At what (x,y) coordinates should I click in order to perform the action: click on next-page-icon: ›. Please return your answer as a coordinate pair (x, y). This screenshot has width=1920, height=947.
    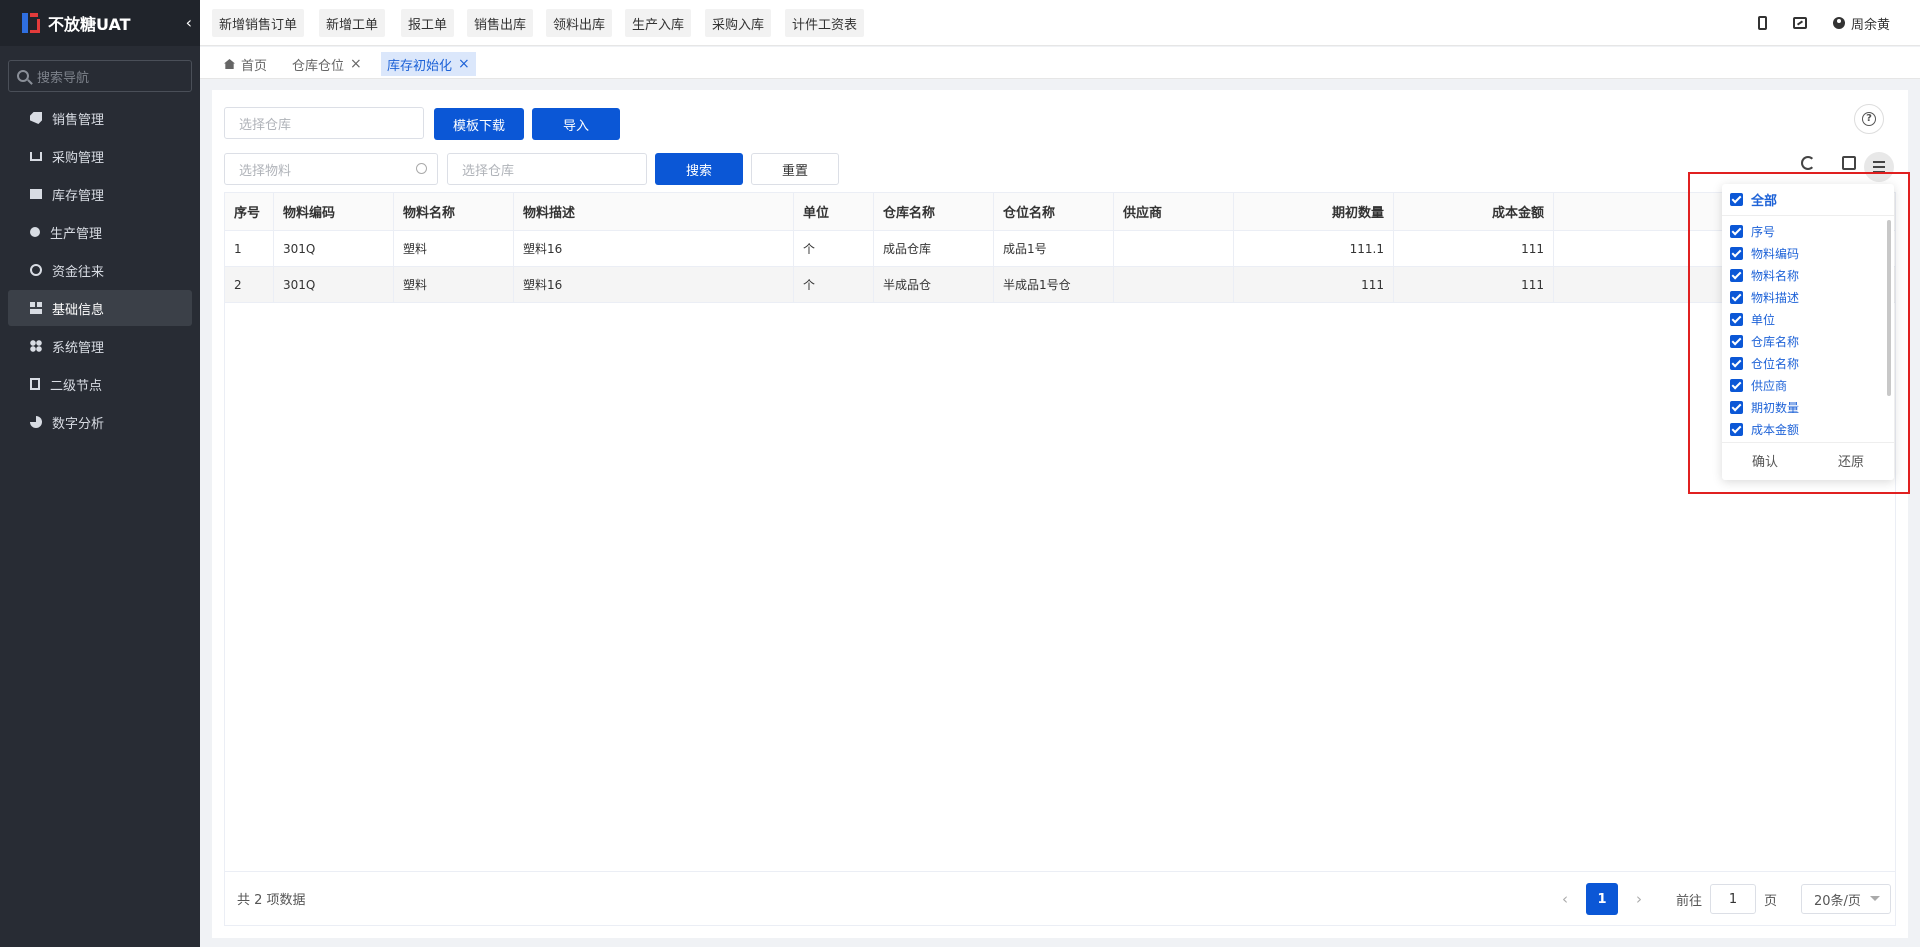
    Looking at the image, I should click on (1639, 899).